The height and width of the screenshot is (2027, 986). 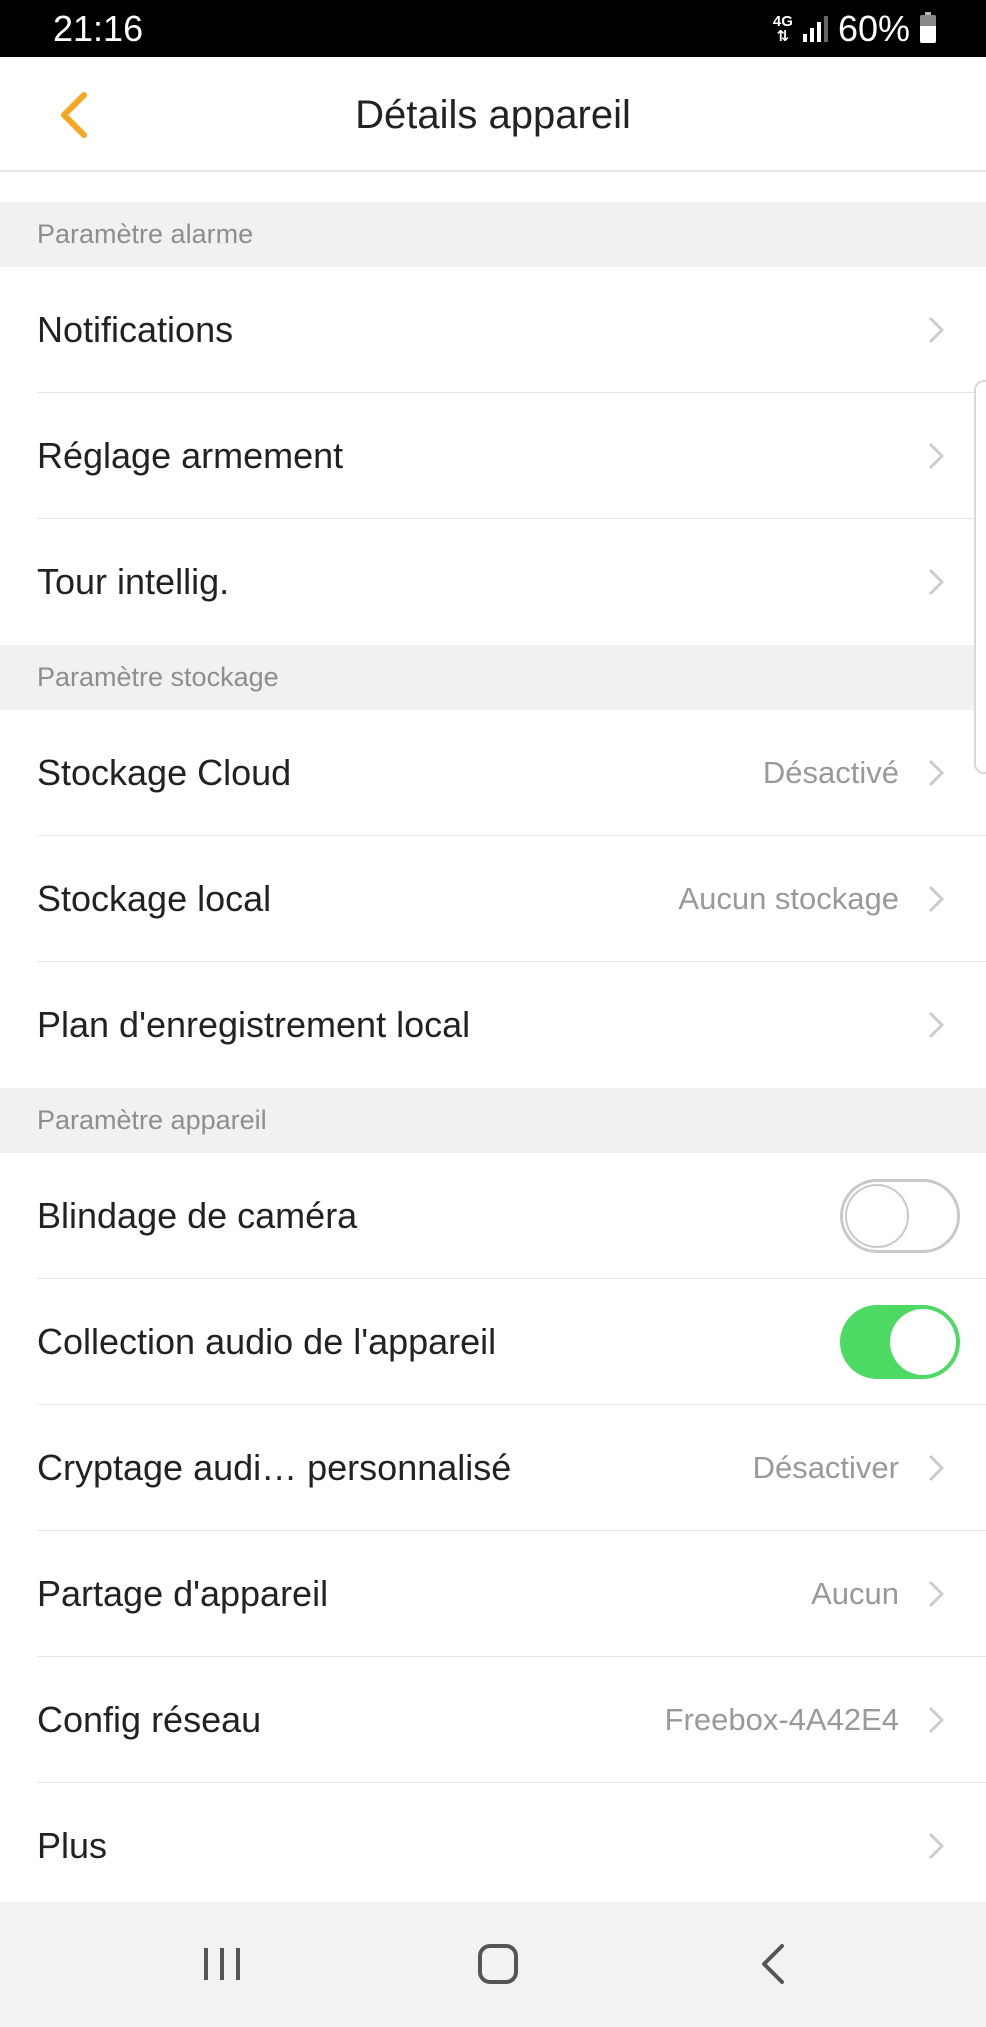 I want to click on row-audio-collection: Collection audio de l'appareil, so click(x=493, y=1342).